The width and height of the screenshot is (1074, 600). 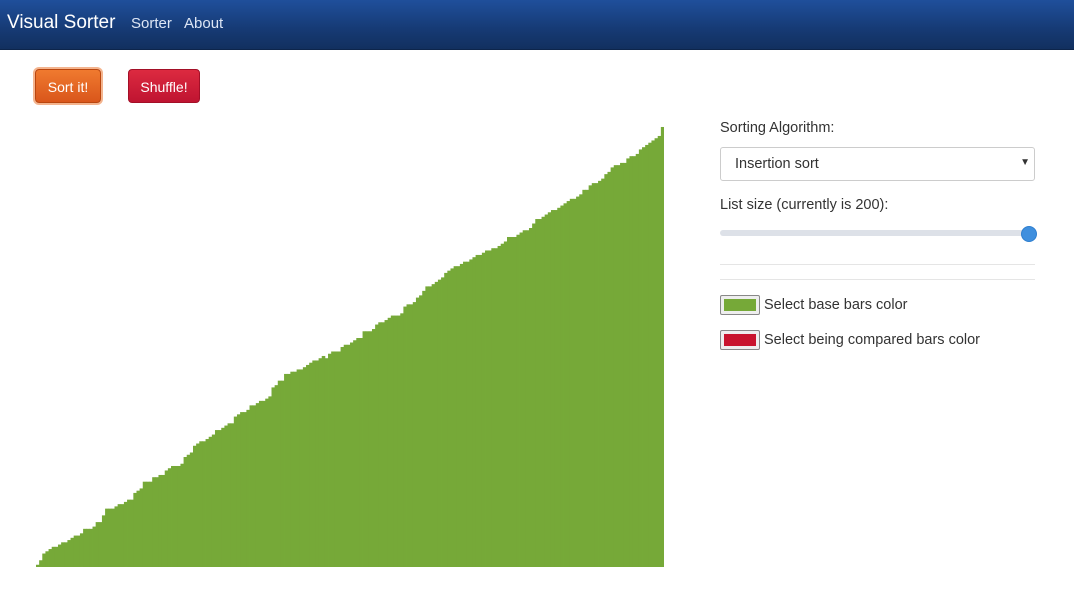 What do you see at coordinates (164, 86) in the screenshot?
I see `shuffle-button: Shuffle!` at bounding box center [164, 86].